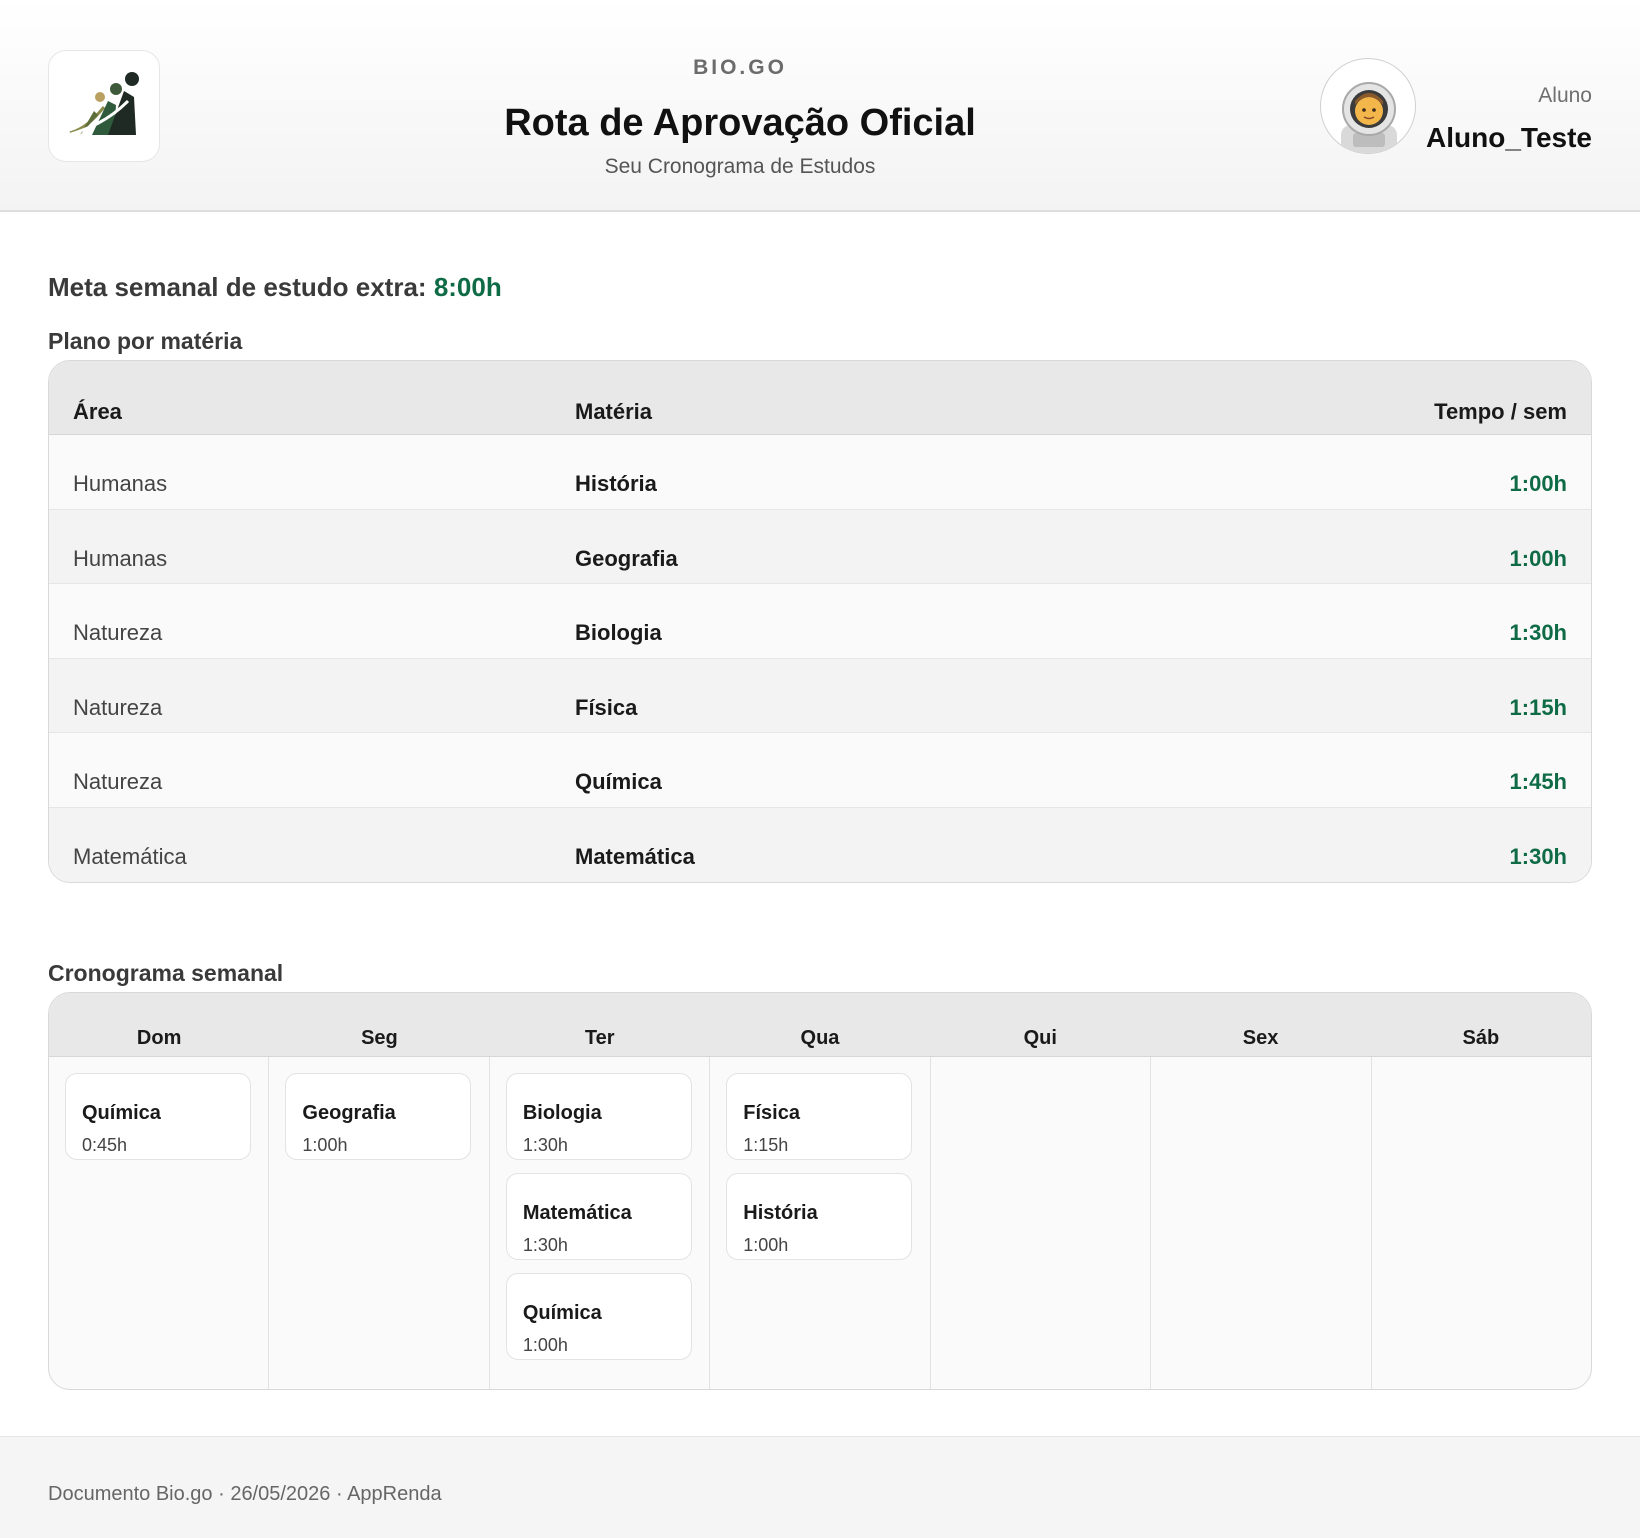 This screenshot has width=1640, height=1538. Describe the element at coordinates (766, 1145) in the screenshot. I see `session-time: 1:15h` at that location.